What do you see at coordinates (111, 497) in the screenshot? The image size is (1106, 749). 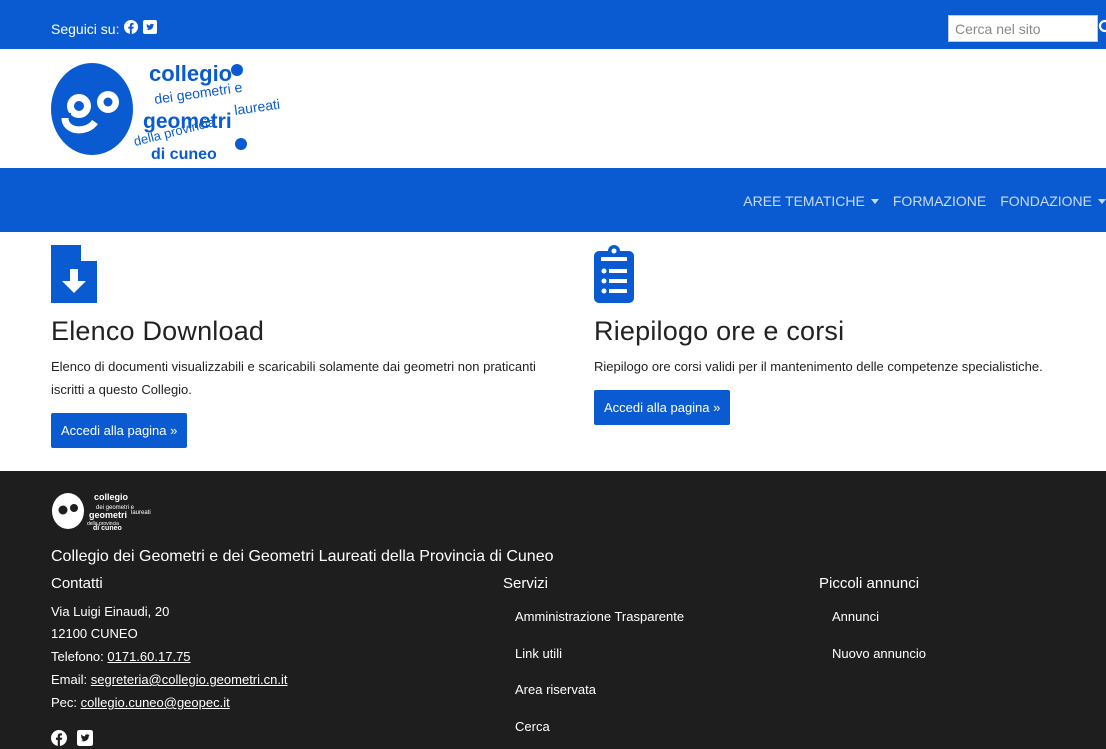 I see `footer-logo-text-collegio: collegio` at bounding box center [111, 497].